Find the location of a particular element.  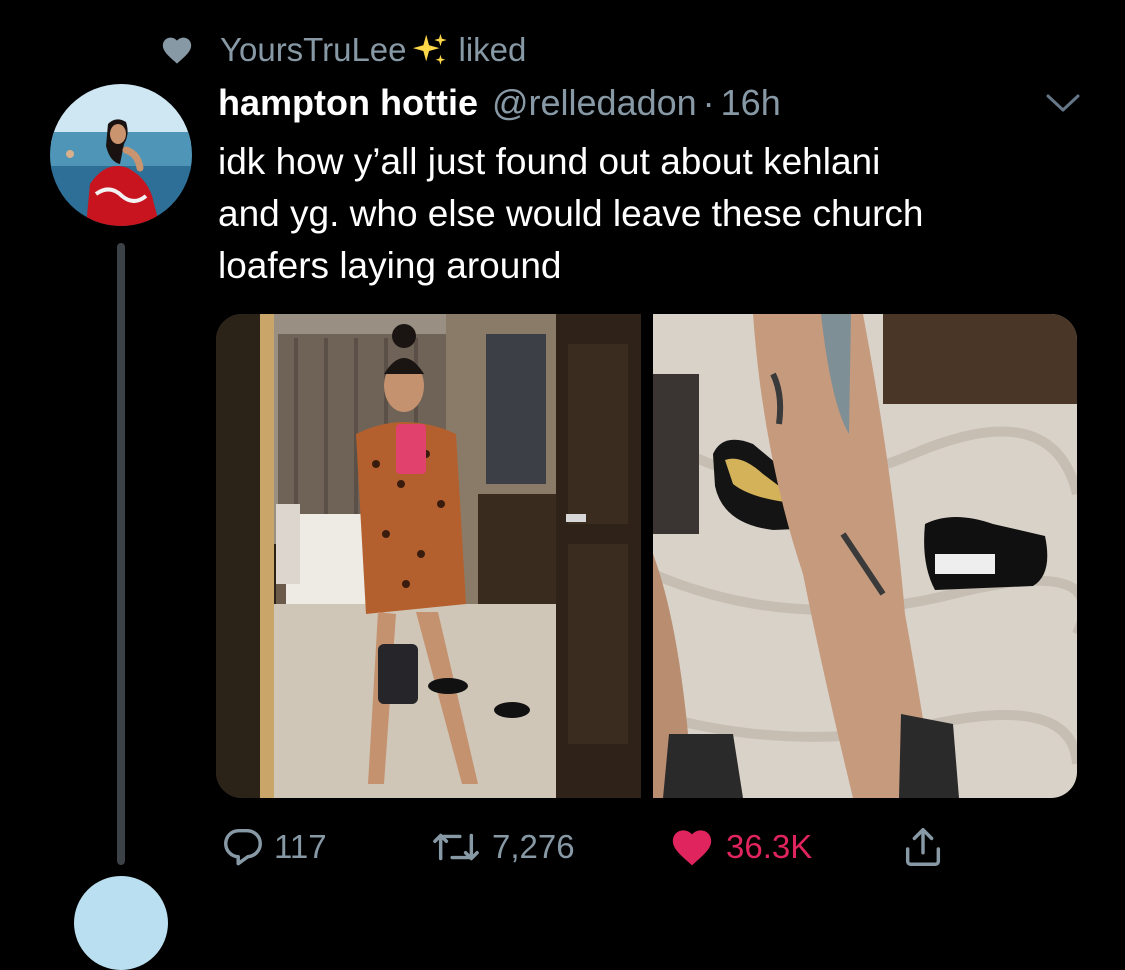

avatar is located at coordinates (121, 155).